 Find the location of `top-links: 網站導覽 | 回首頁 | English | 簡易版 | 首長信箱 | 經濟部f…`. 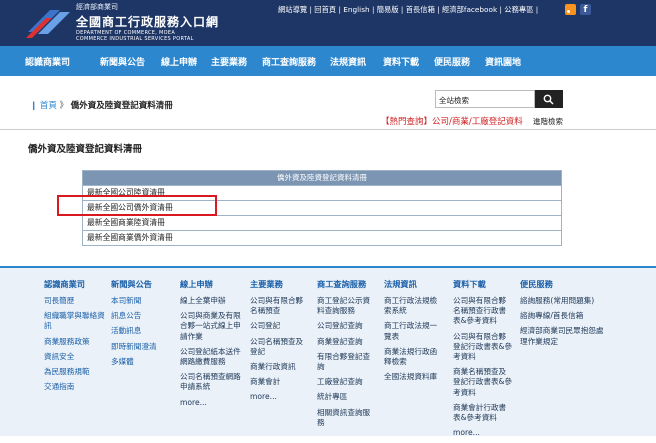

top-links: 網站導覽 | 回首頁 | English | 簡易版 | 首長信箱 | 經濟部f… is located at coordinates (408, 10).